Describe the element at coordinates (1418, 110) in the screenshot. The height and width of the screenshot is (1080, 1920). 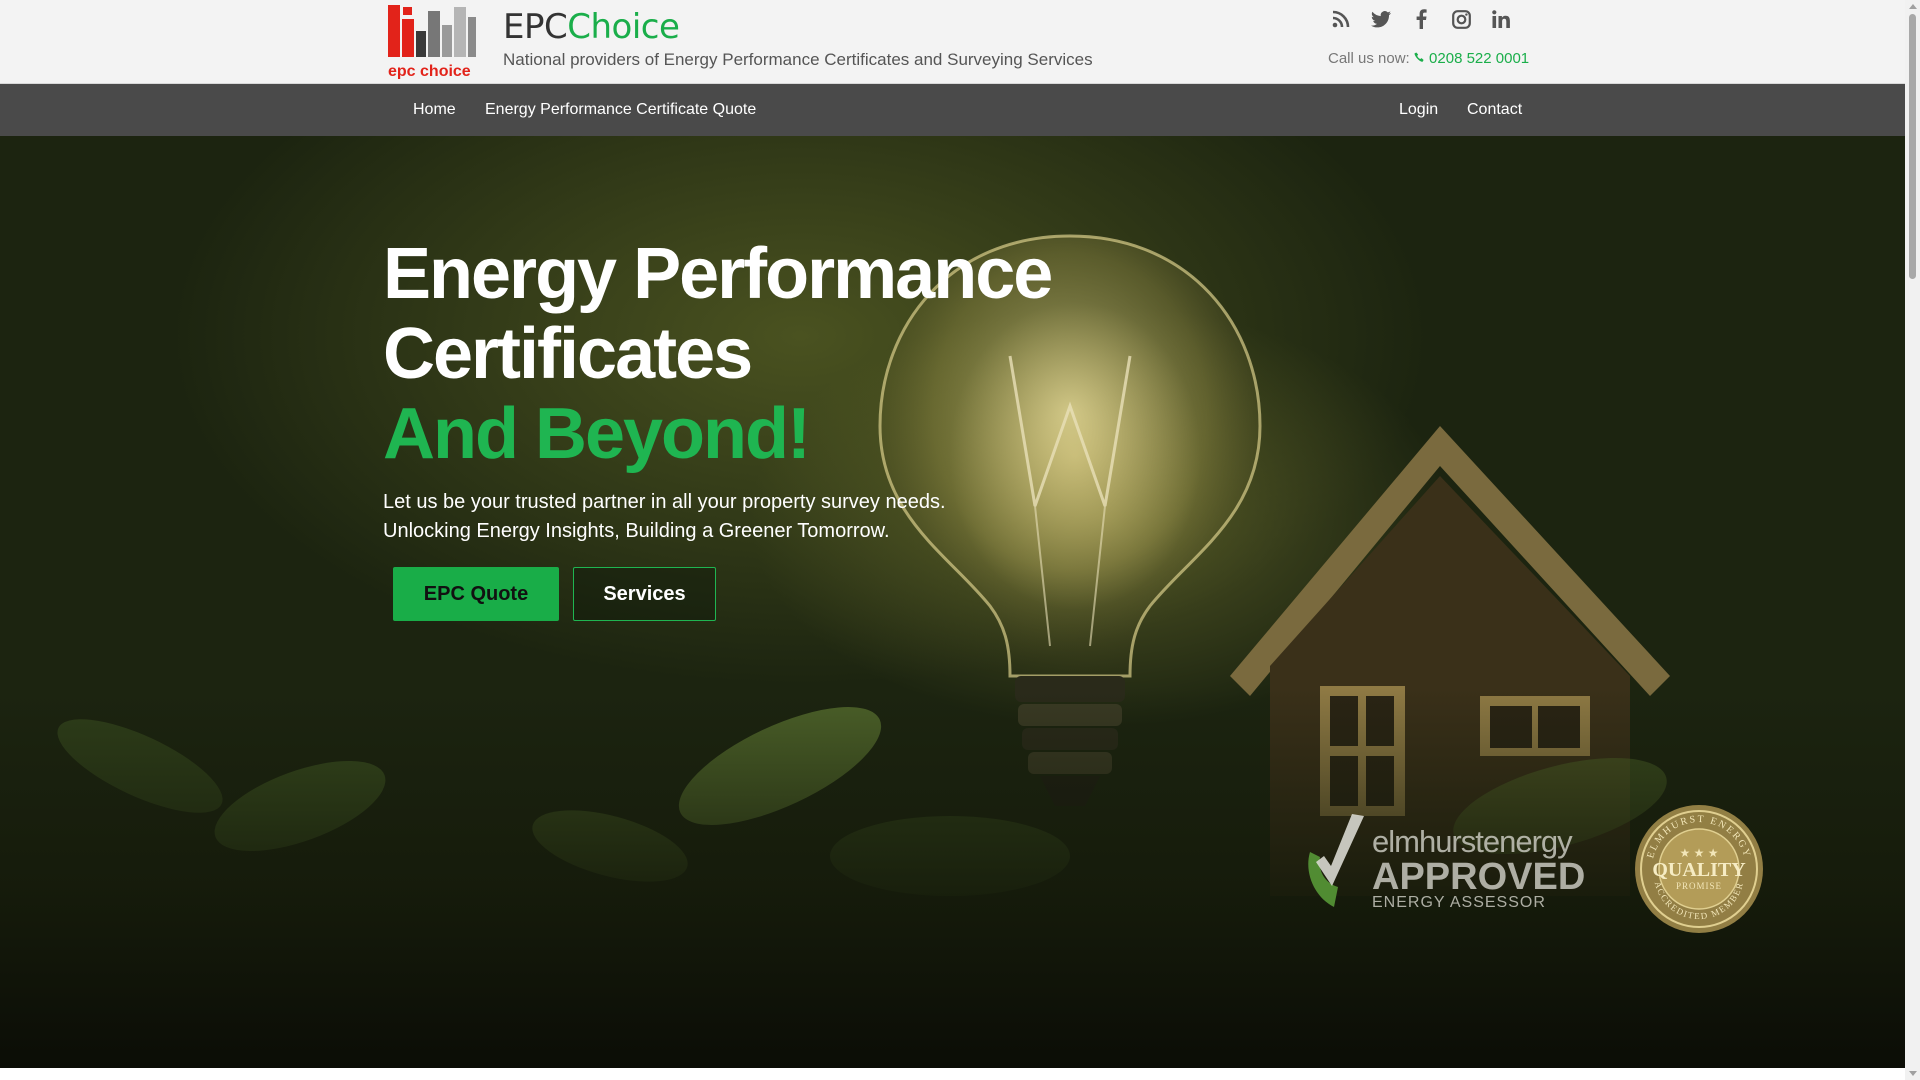
I see `nav-login: Login` at that location.